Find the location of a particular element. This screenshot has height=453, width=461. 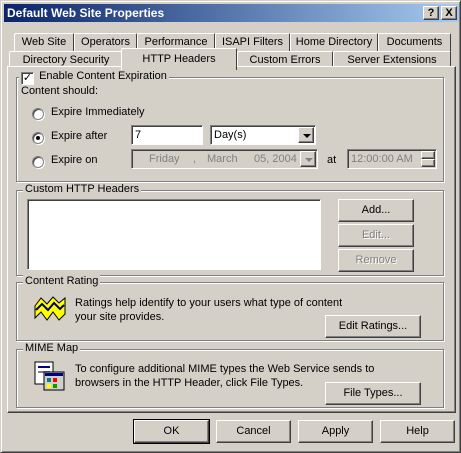

tab-documents: Documents is located at coordinates (414, 43).